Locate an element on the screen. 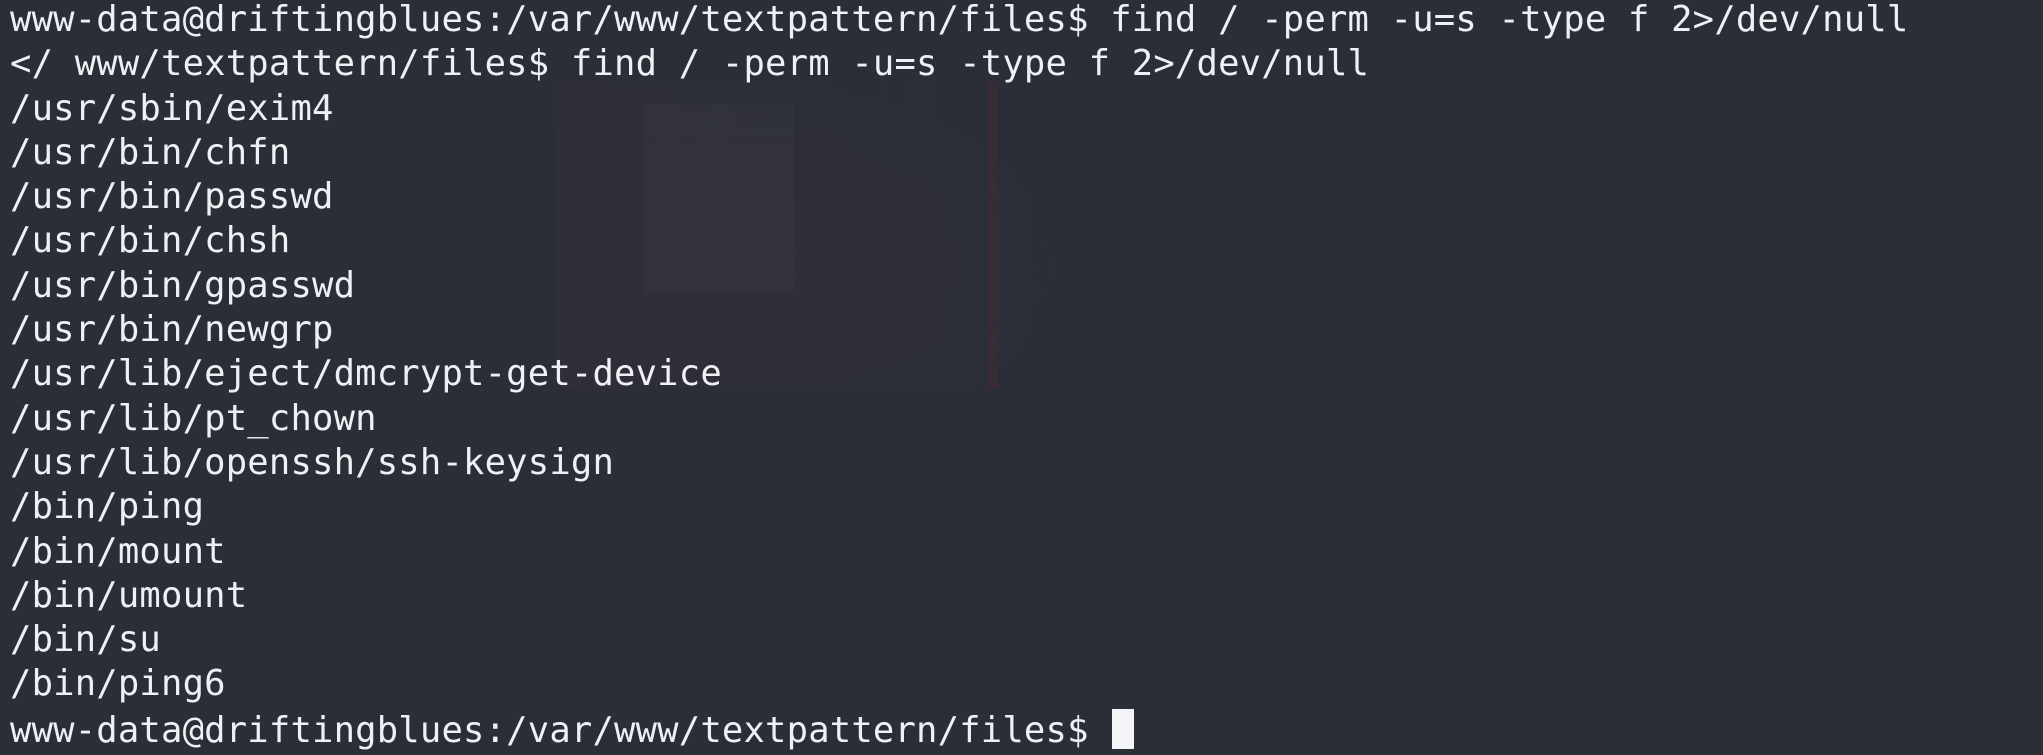  output-line: /bin/ping6 is located at coordinates (118, 684).